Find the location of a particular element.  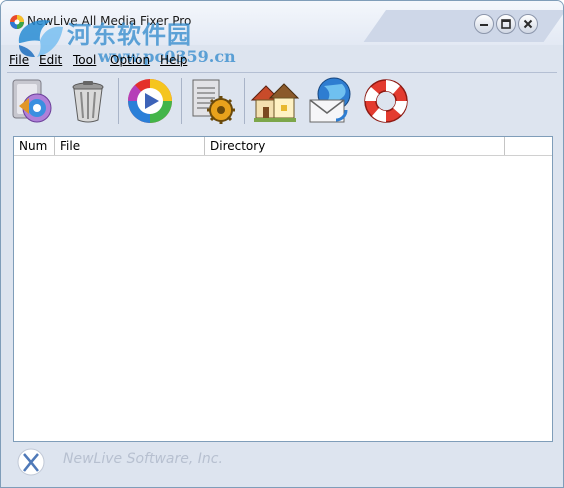

column-header-extra is located at coordinates (528, 146).